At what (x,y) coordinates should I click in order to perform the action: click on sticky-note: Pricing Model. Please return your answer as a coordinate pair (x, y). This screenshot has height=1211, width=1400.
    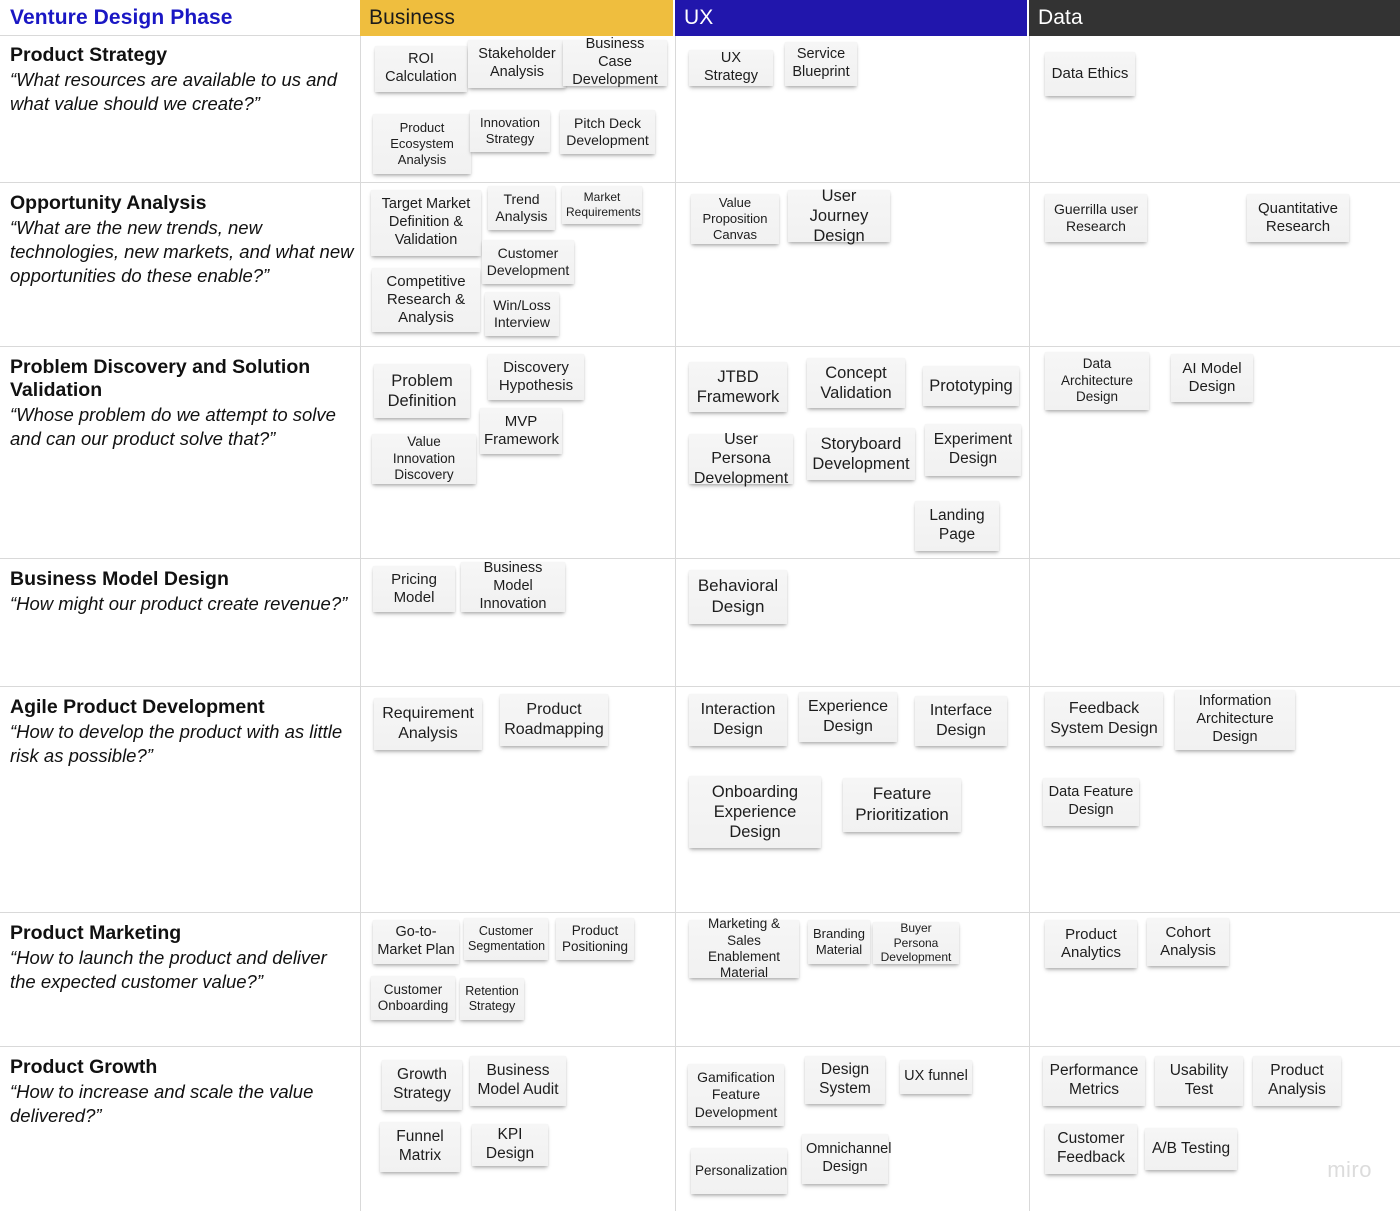
    Looking at the image, I should click on (414, 589).